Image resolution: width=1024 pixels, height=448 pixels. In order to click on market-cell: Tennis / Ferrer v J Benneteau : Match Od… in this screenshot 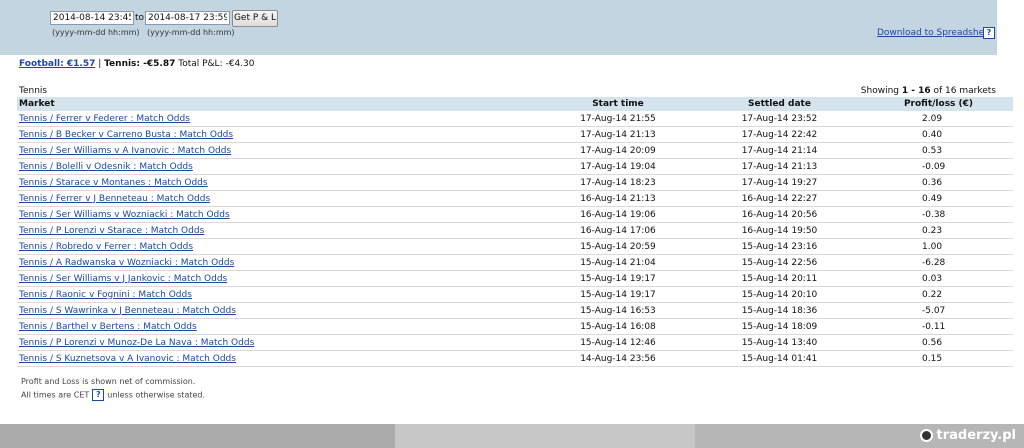, I will do `click(279, 198)`.